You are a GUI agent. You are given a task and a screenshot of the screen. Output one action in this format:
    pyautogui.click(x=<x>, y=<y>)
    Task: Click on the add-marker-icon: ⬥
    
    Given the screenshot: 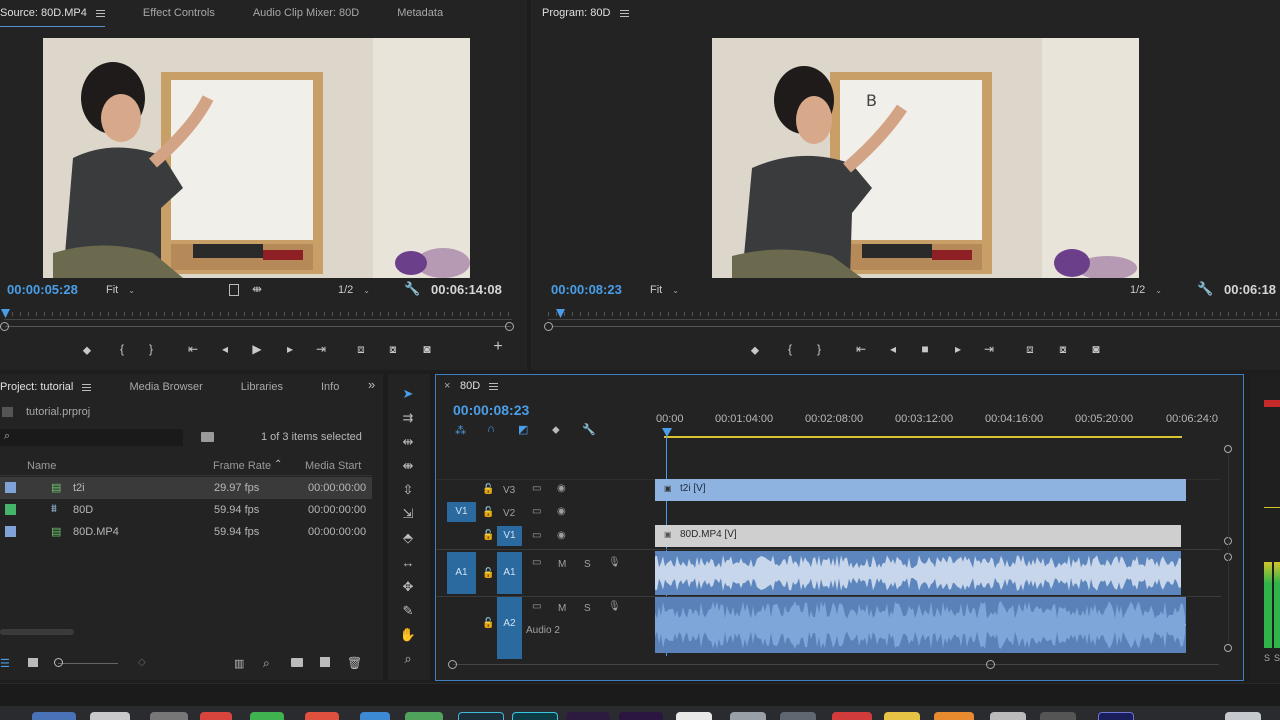 What is the action you would take?
    pyautogui.click(x=755, y=350)
    